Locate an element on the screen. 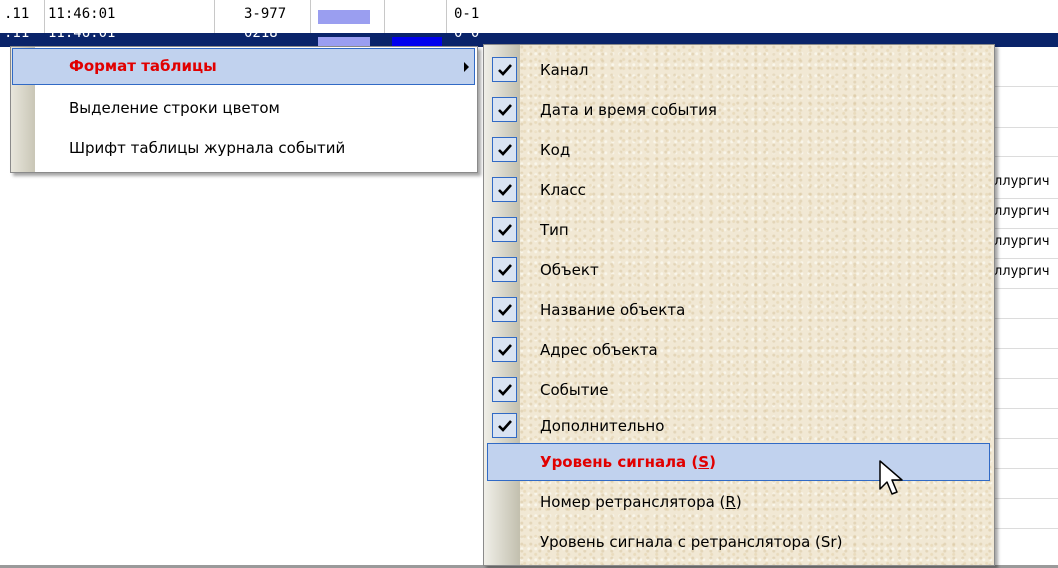 The width and height of the screenshot is (1058, 568). menu-item-label: Класс is located at coordinates (563, 190).